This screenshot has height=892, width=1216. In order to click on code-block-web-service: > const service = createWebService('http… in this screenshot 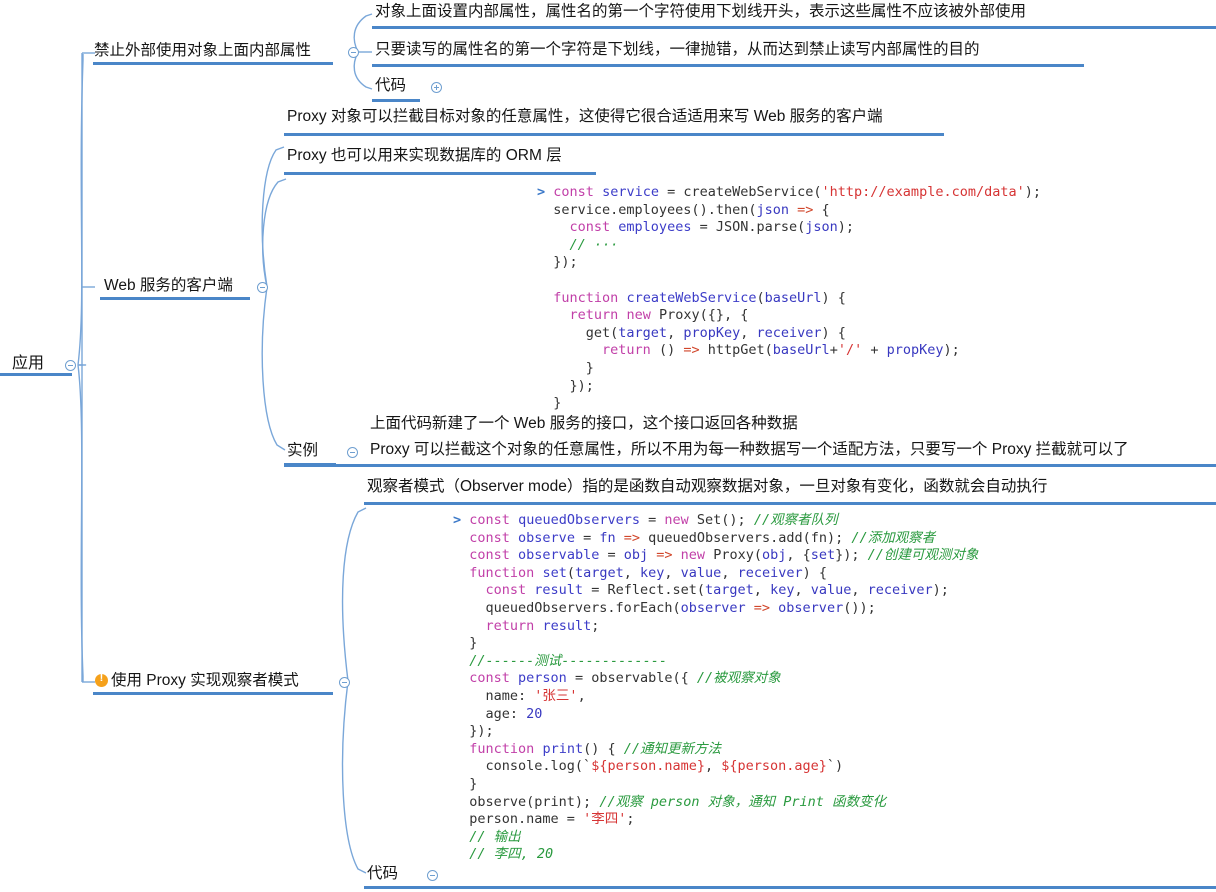, I will do `click(789, 297)`.